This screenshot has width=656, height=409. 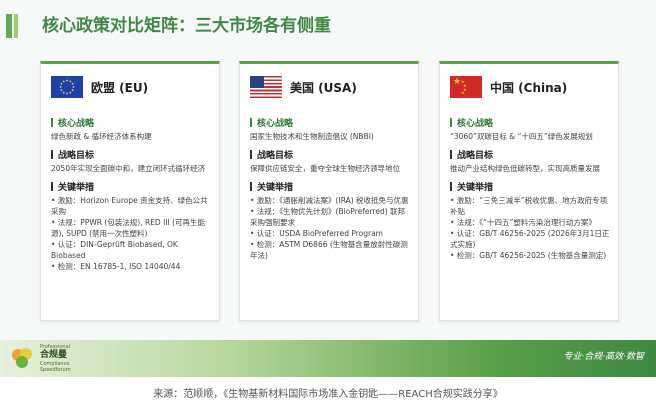 I want to click on strategy-text: “3060”双碳目标 & “十四五”绿色发展规划, so click(x=521, y=136).